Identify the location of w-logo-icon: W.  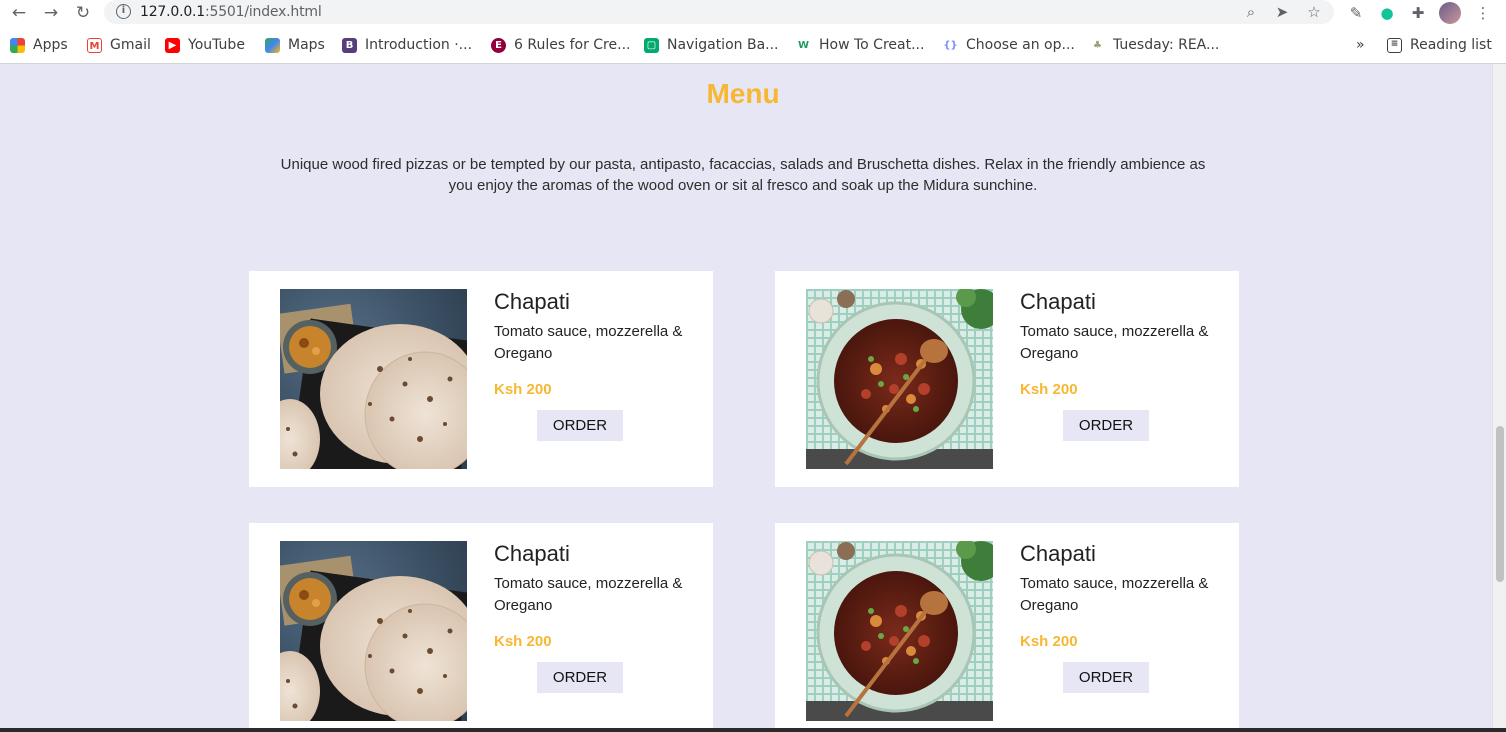
(803, 45).